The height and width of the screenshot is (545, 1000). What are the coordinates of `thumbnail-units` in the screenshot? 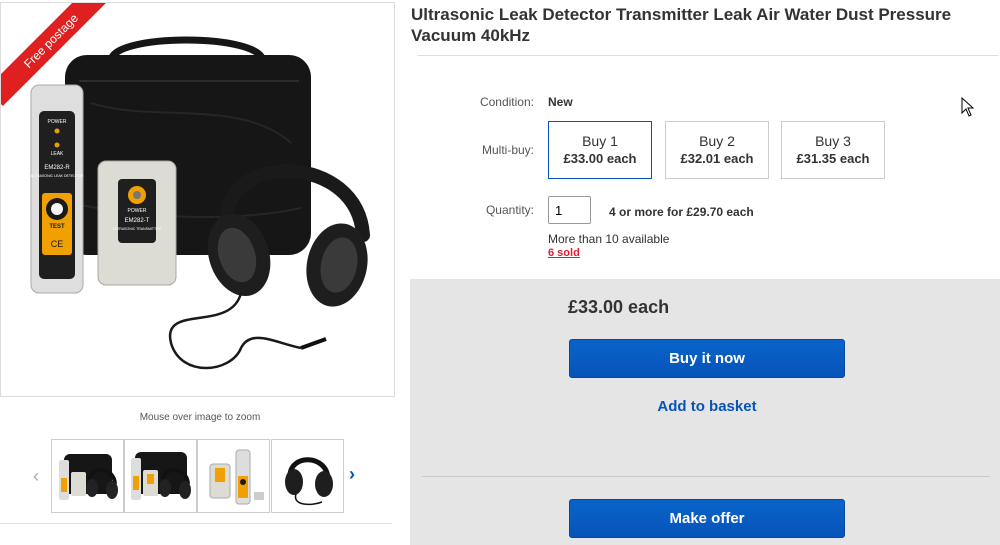 It's located at (233, 476).